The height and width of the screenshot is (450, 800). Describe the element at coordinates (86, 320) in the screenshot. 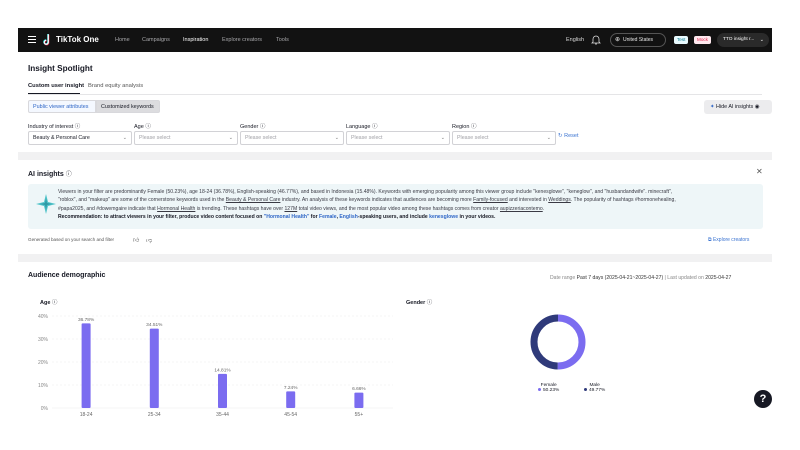

I see `bar-value-label: 36.78%` at that location.